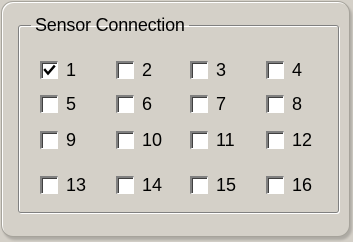 The image size is (353, 242). What do you see at coordinates (221, 104) in the screenshot?
I see `checkbox-label: 7` at bounding box center [221, 104].